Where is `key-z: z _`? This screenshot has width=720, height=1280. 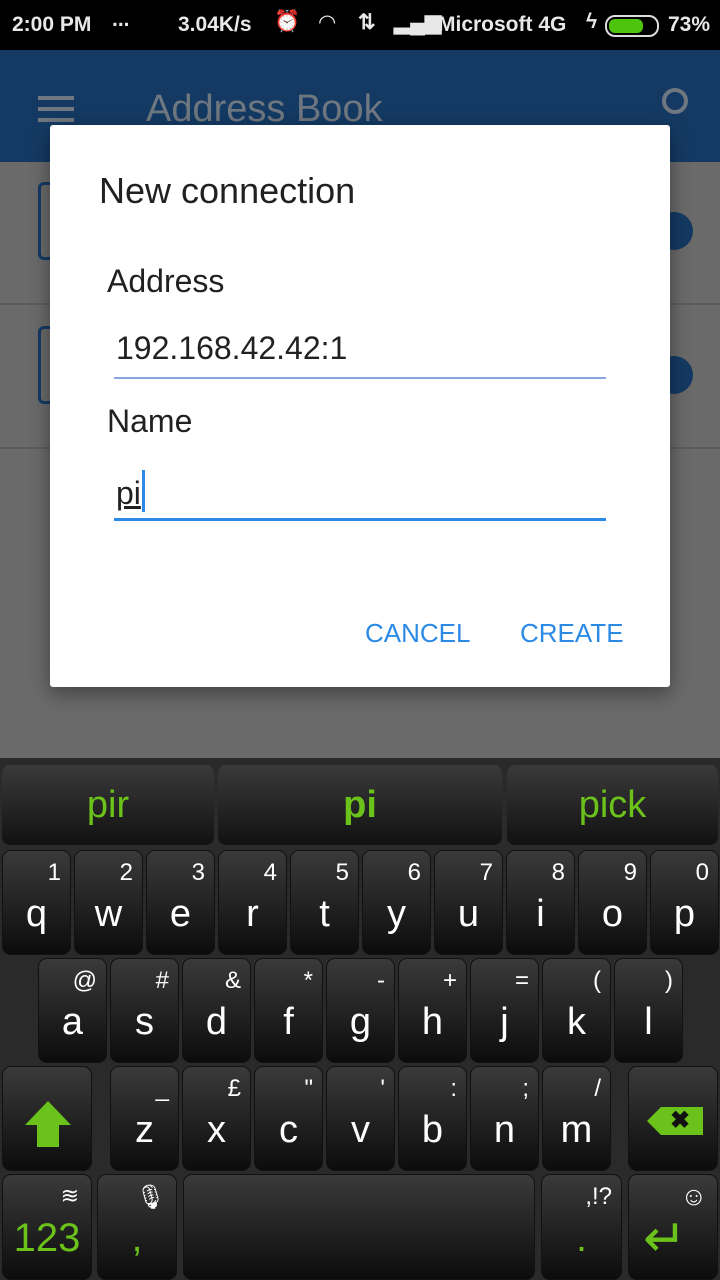
key-z: z _ is located at coordinates (144, 1118).